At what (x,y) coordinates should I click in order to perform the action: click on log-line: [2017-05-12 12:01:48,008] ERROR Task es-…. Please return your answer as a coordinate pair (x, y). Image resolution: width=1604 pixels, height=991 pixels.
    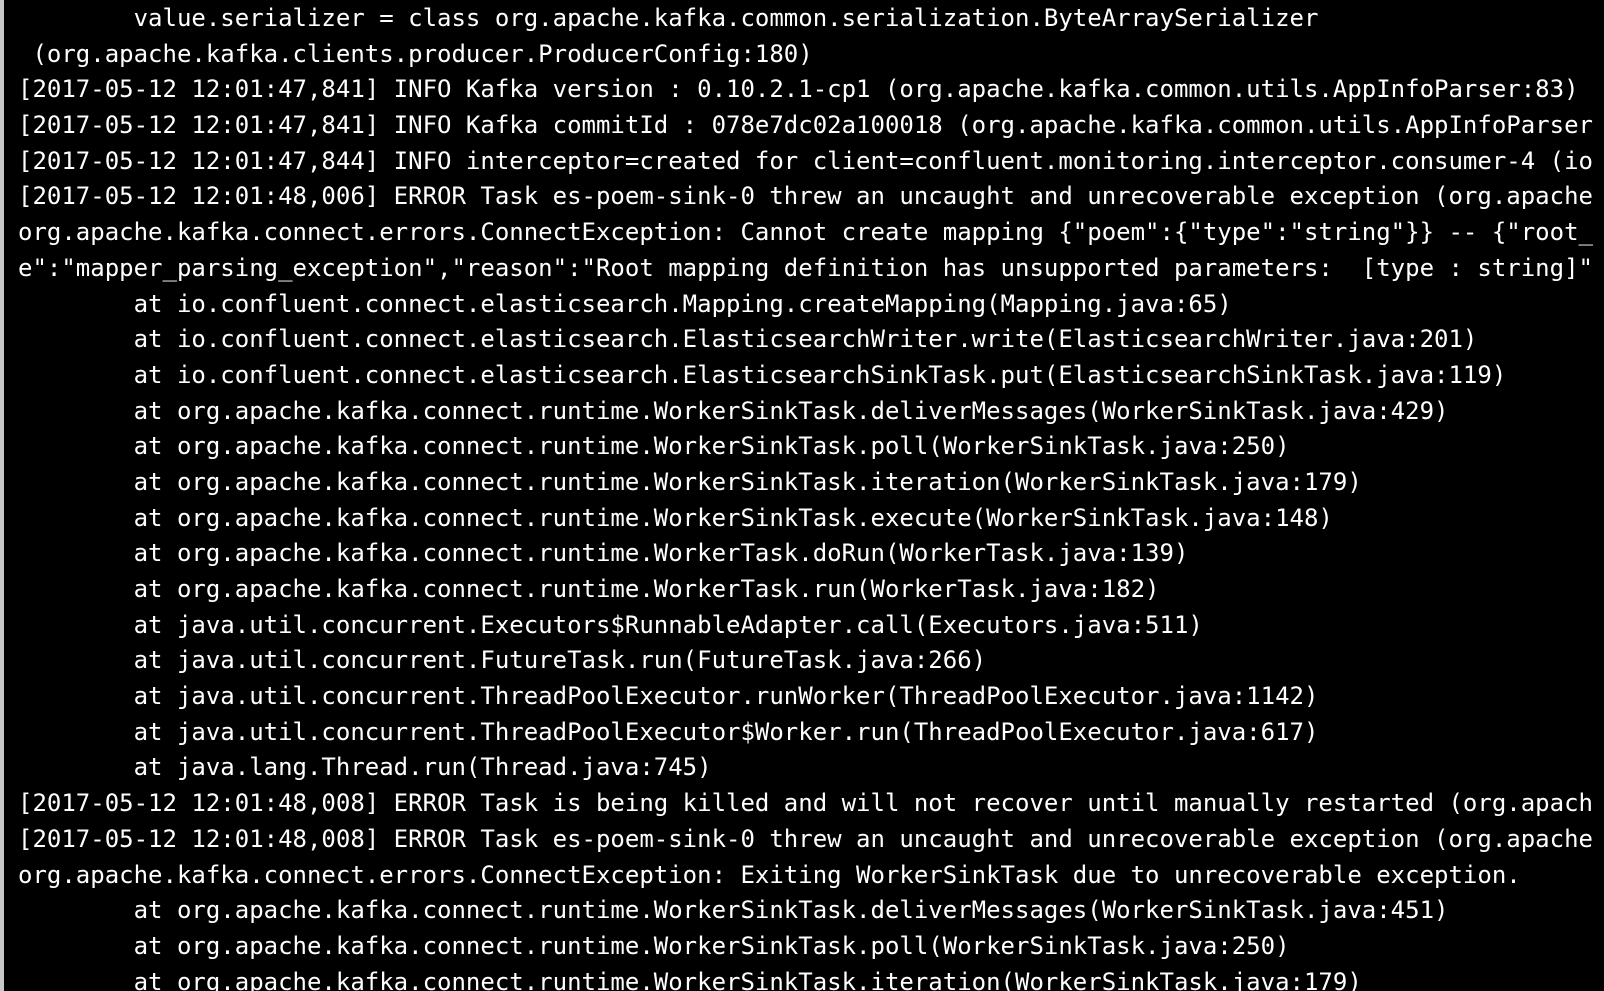
    Looking at the image, I should click on (805, 838).